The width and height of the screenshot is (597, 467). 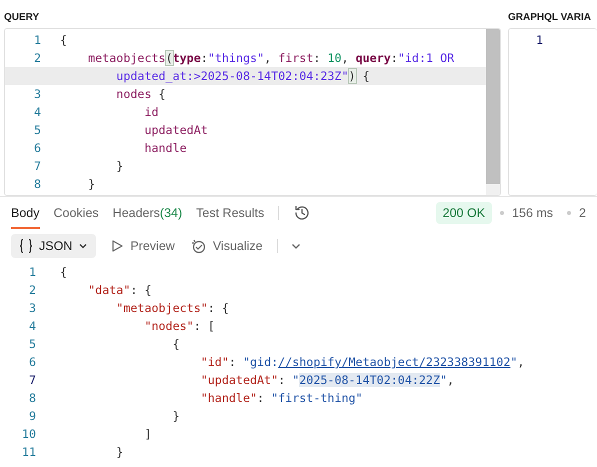 What do you see at coordinates (32, 416) in the screenshot?
I see `line-number: 9` at bounding box center [32, 416].